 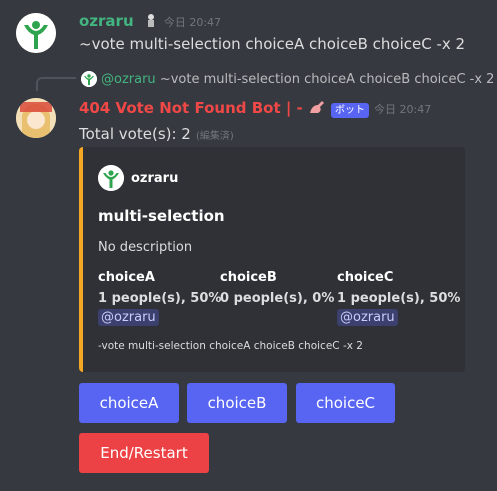 What do you see at coordinates (403, 109) in the screenshot?
I see `bot-timestamp: 今日 20:47` at bounding box center [403, 109].